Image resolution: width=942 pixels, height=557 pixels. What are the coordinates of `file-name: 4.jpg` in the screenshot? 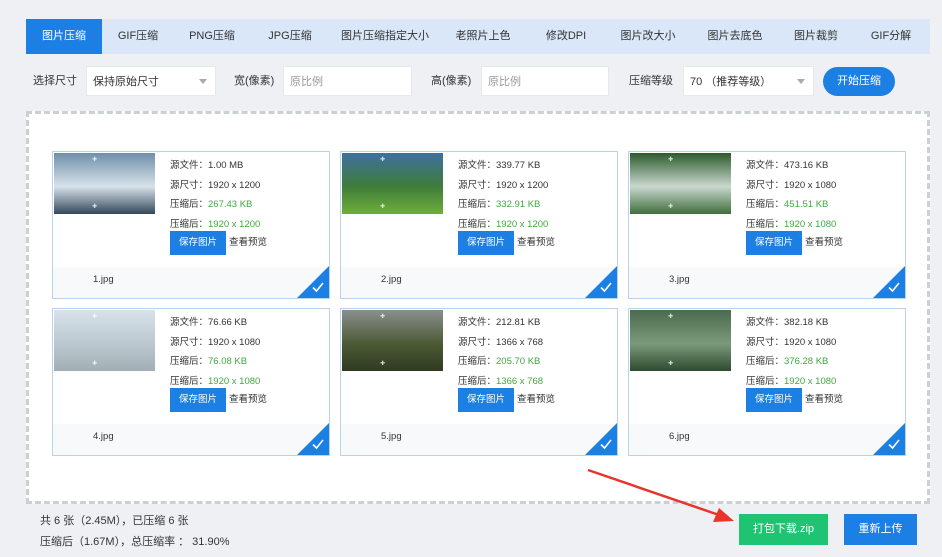 It's located at (103, 436).